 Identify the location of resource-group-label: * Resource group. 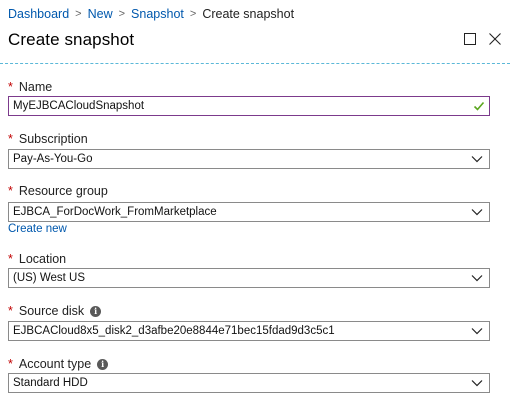
(58, 191).